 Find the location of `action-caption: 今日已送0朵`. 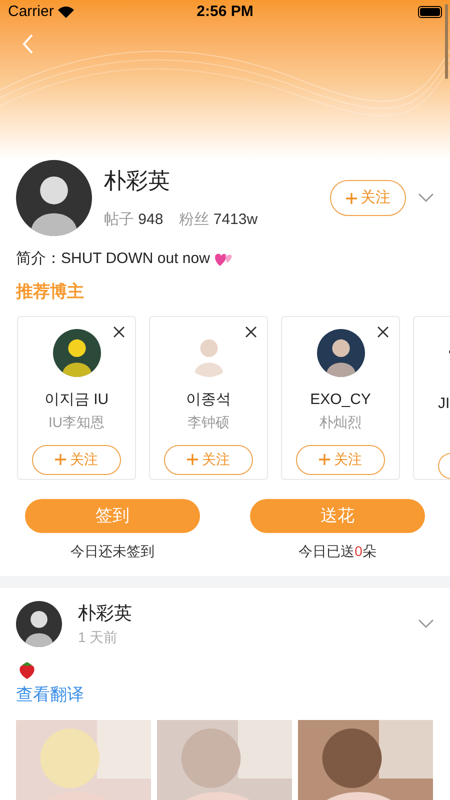

action-caption: 今日已送0朵 is located at coordinates (337, 551).